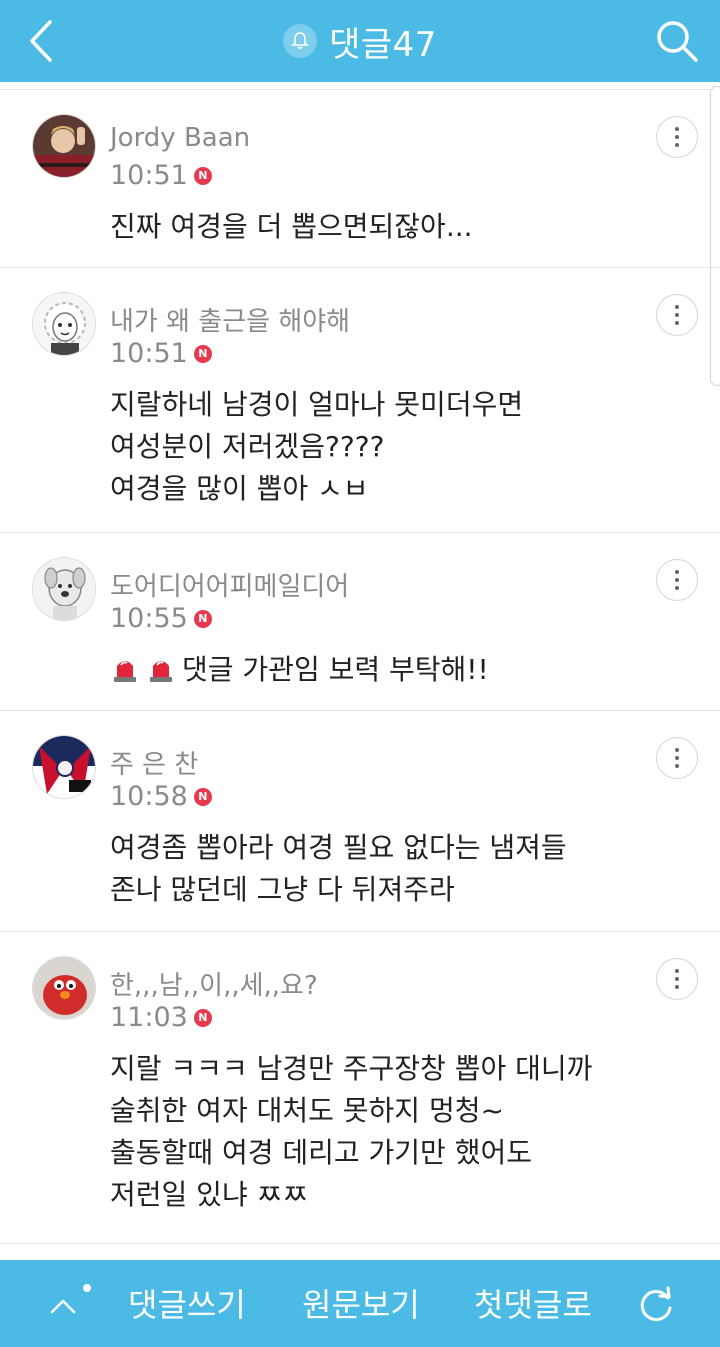 The width and height of the screenshot is (720, 1347). Describe the element at coordinates (317, 404) in the screenshot. I see `comment-line: 지랄하네 남경이 얼마나 못미더우면` at that location.